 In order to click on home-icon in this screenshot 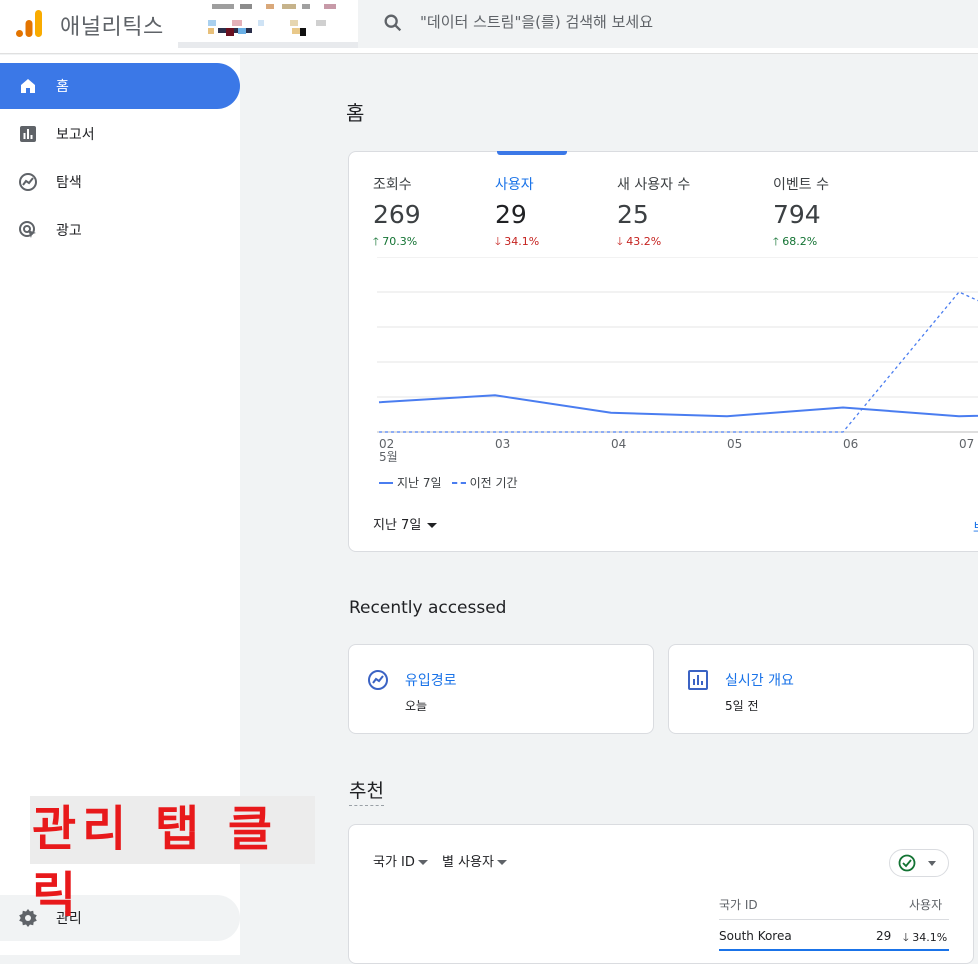, I will do `click(28, 86)`.